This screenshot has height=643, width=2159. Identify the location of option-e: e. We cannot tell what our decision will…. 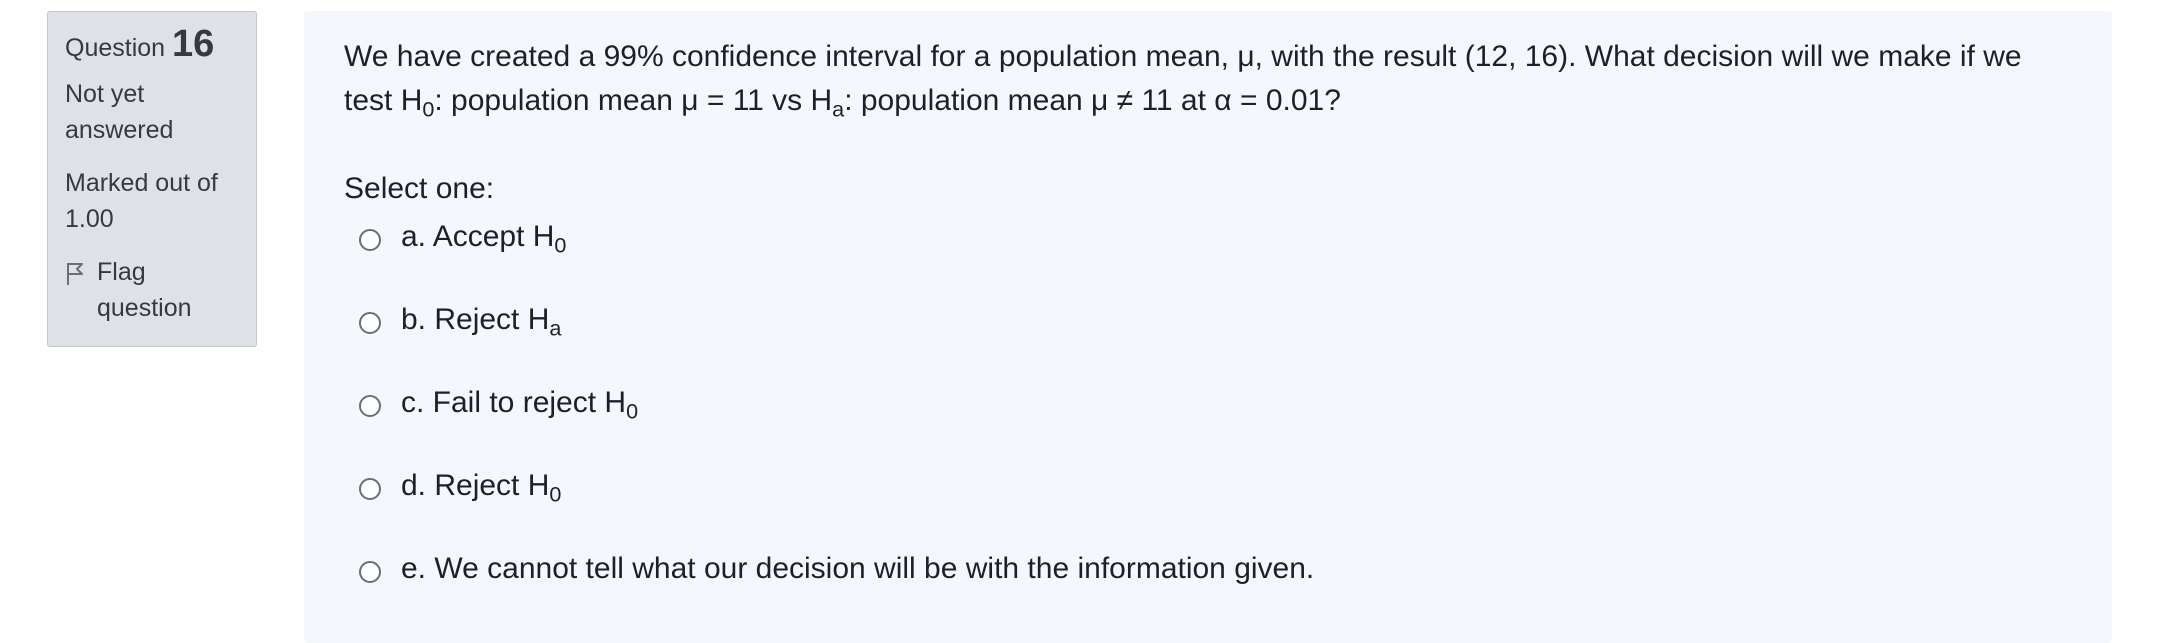
(1208, 569).